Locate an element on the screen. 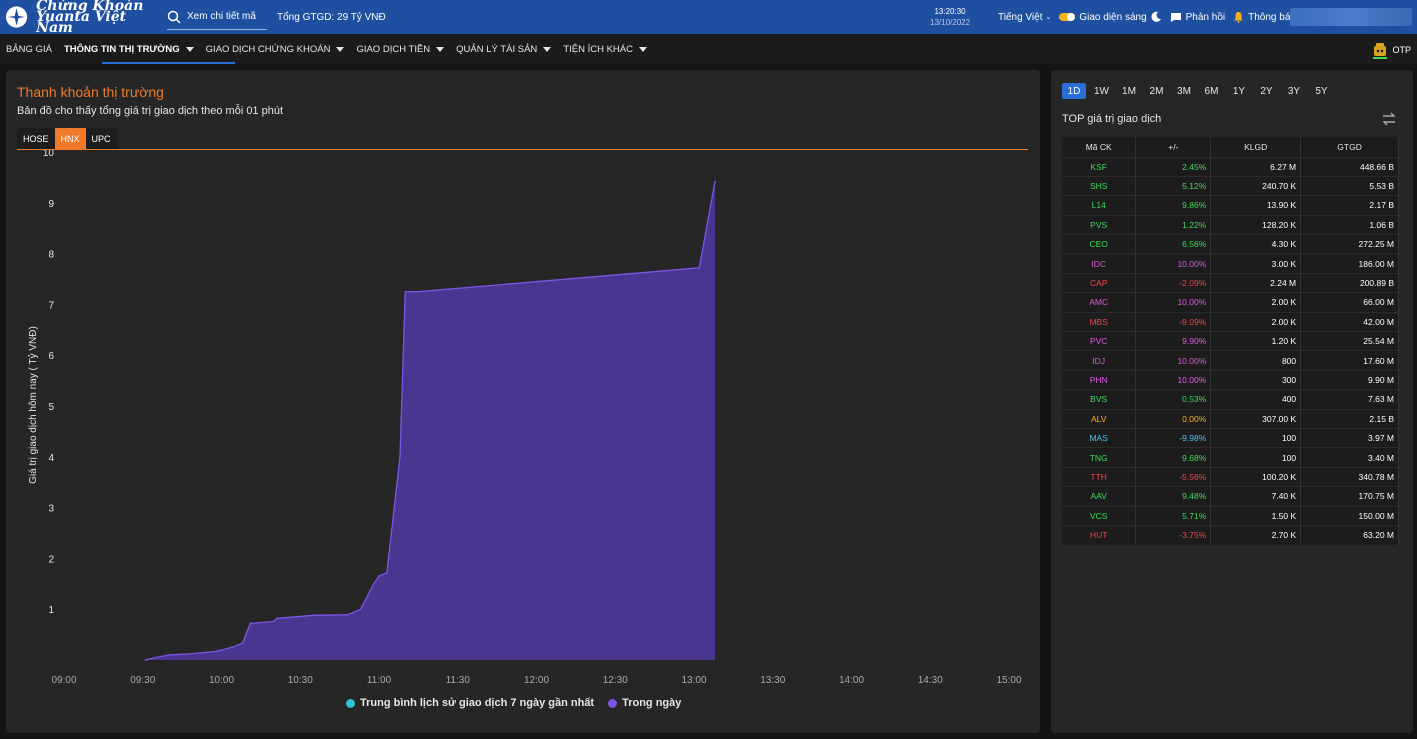  table-row: CEO 6.56% 4.30 K 272.25 M is located at coordinates (1230, 244).